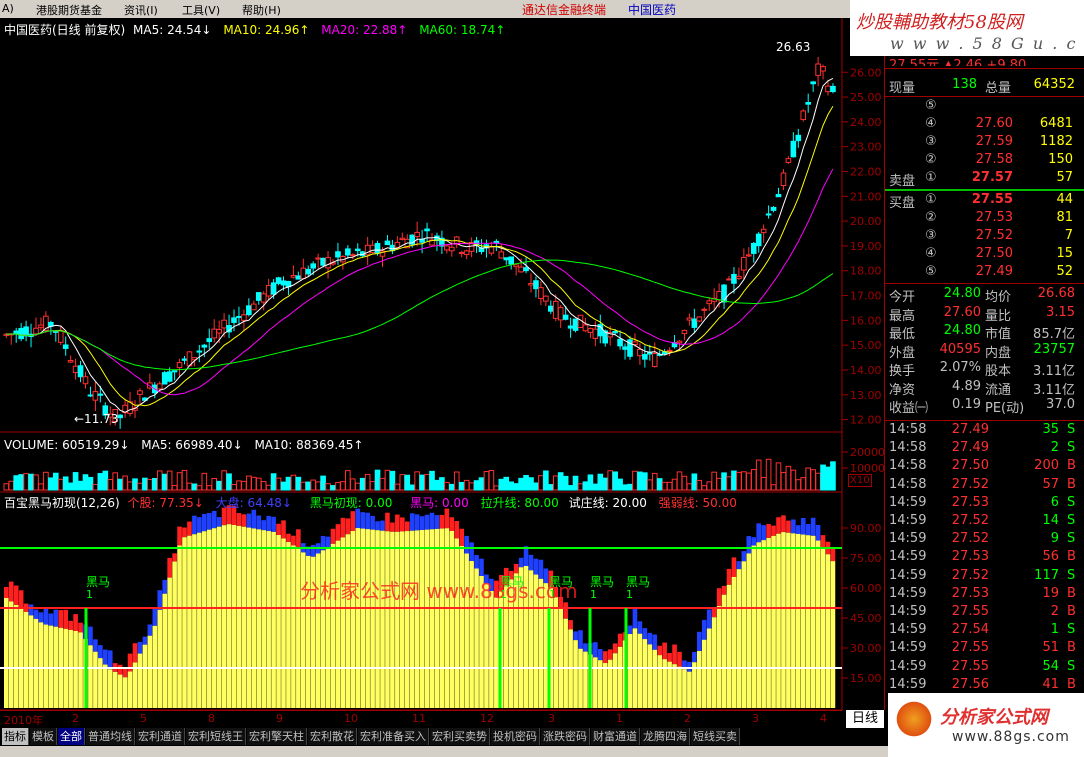 The height and width of the screenshot is (757, 1084). What do you see at coordinates (1050, 684) in the screenshot?
I see `tick-volume: 41` at bounding box center [1050, 684].